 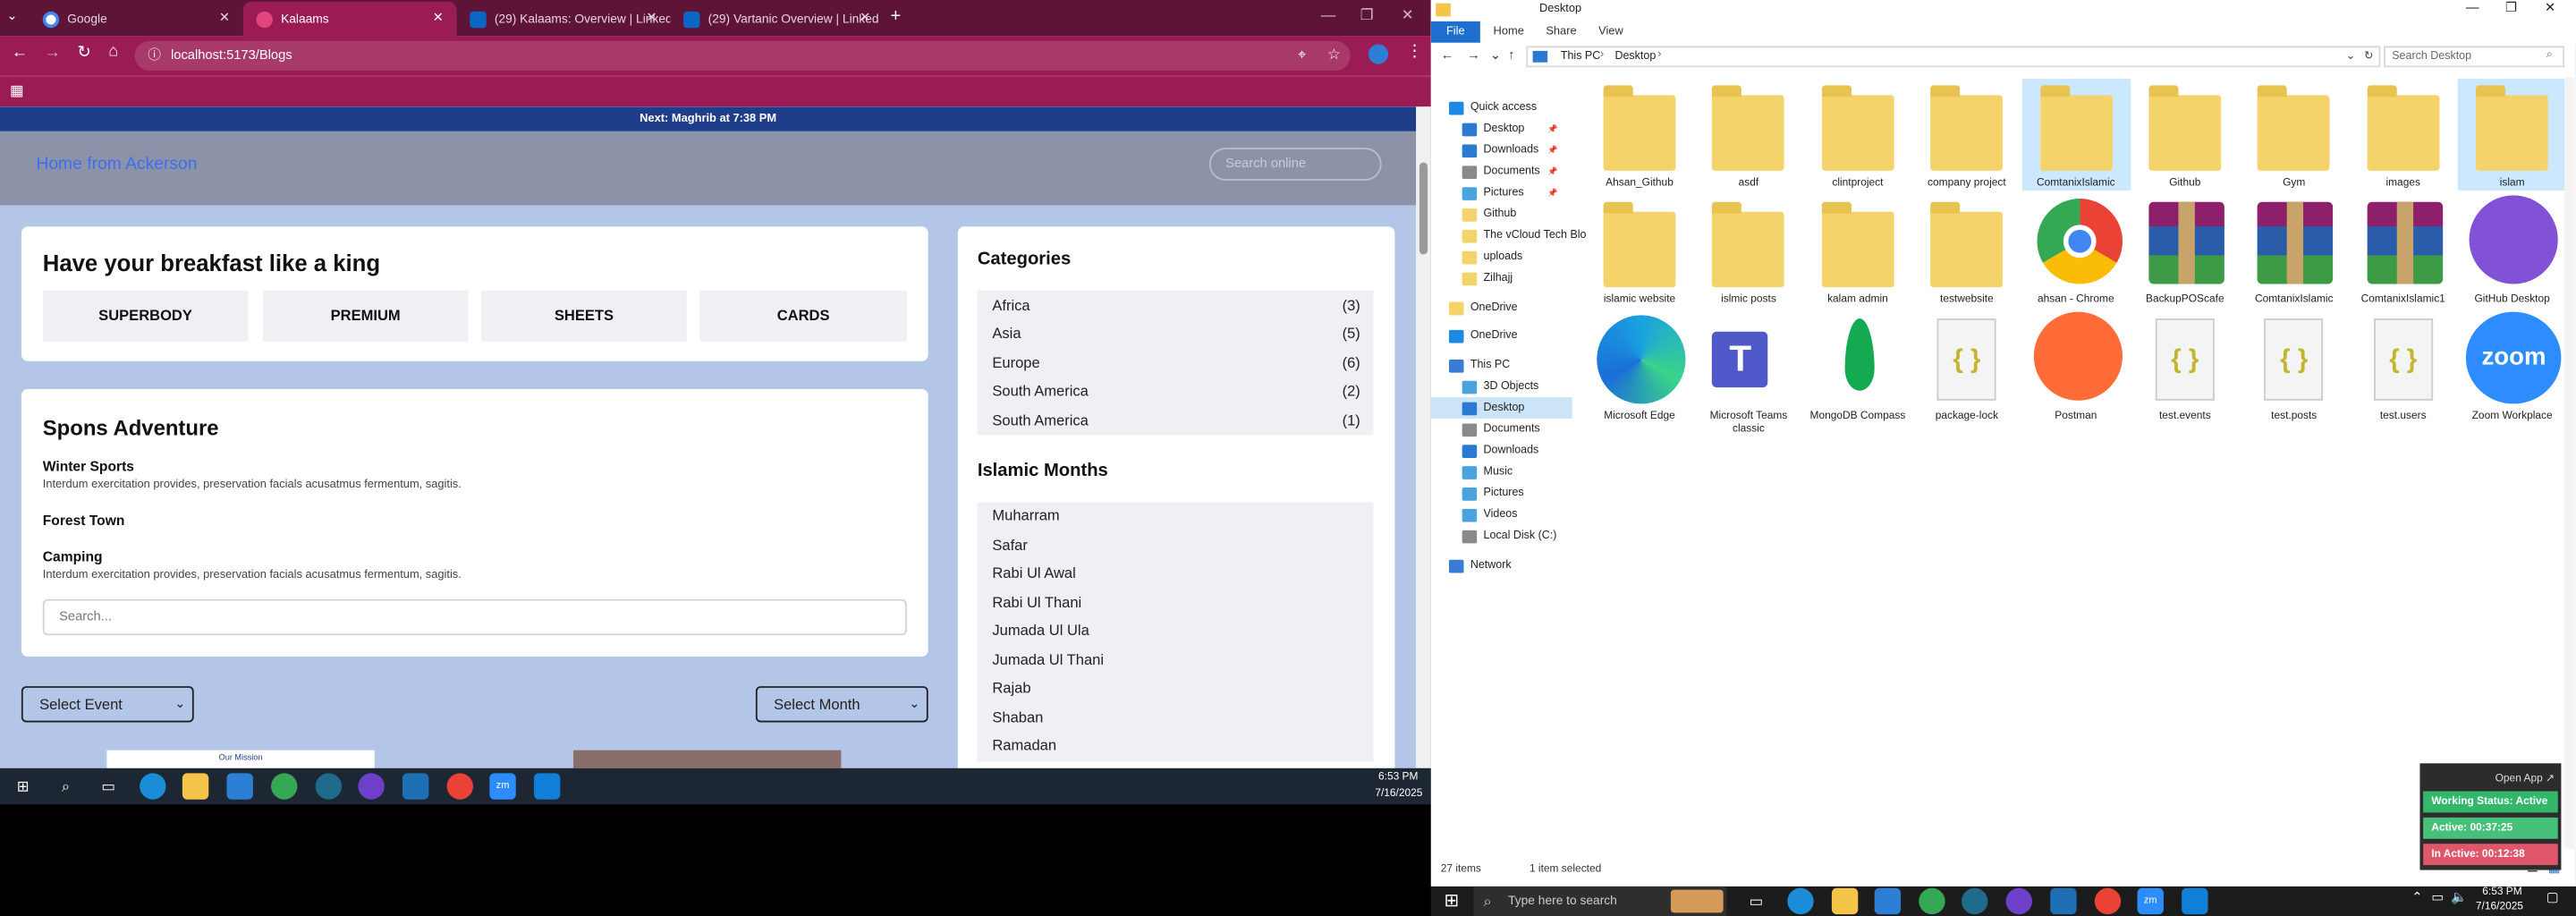 What do you see at coordinates (349, 19) in the screenshot?
I see `tab-kalaams: Kalaams ✕` at bounding box center [349, 19].